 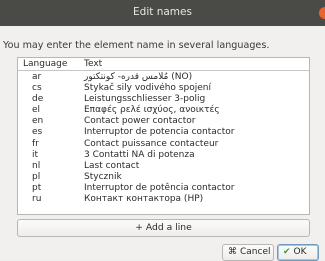 What do you see at coordinates (35, 143) in the screenshot?
I see `cell-language: fr` at bounding box center [35, 143].